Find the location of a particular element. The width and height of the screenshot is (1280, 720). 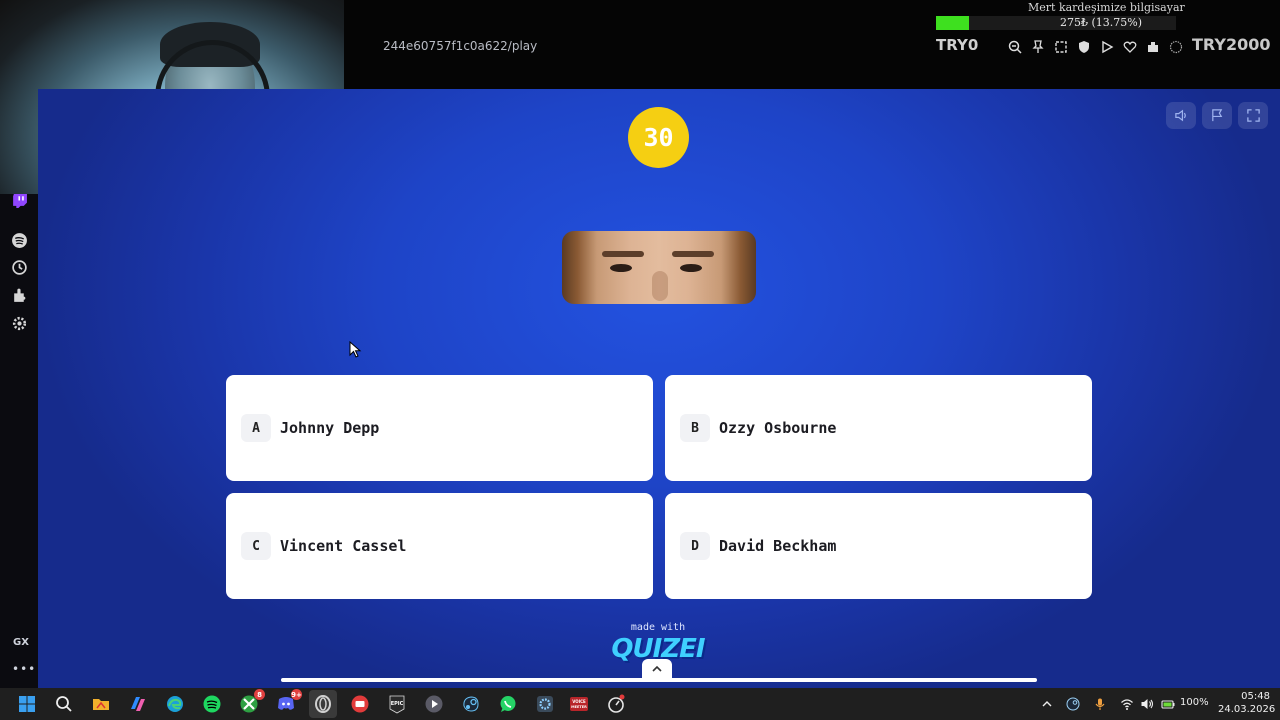

folder-icon is located at coordinates (101, 704).